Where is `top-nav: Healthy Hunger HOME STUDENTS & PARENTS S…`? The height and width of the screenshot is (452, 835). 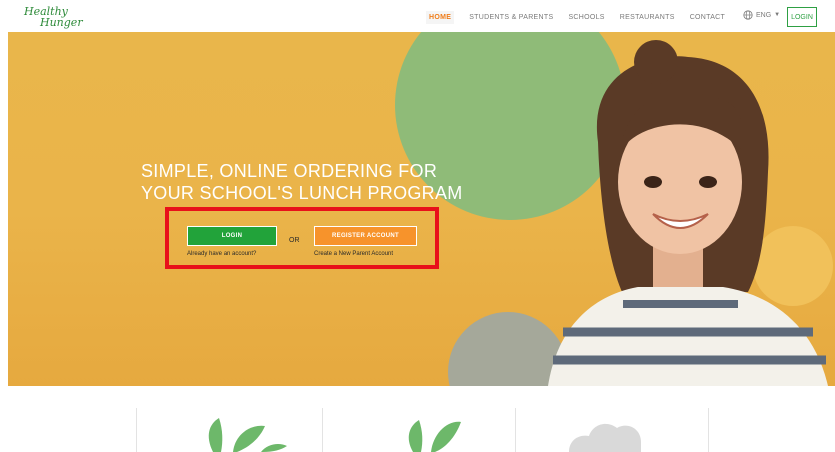
top-nav: Healthy Hunger HOME STUDENTS & PARENTS S… is located at coordinates (417, 16).